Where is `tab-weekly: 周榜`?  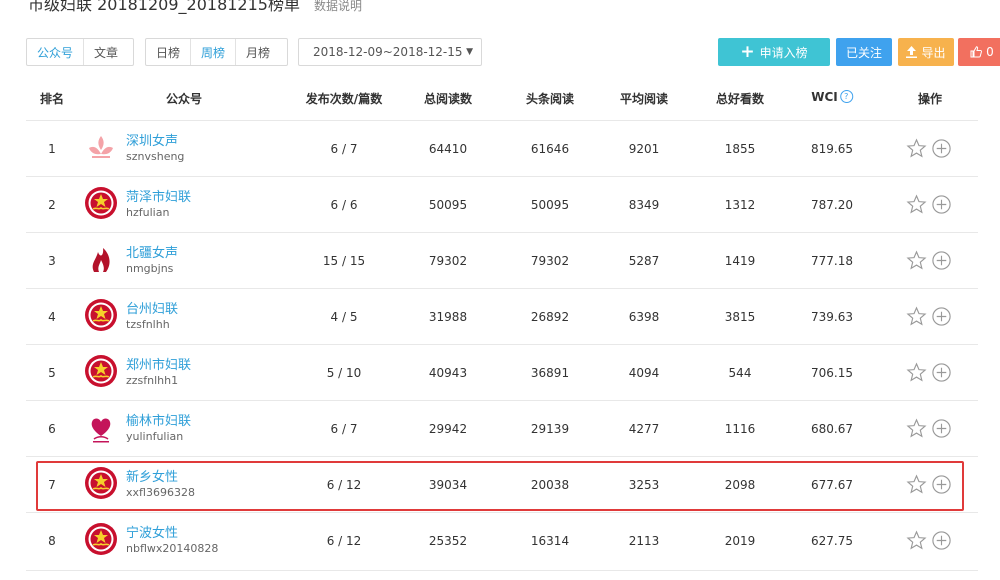 tab-weekly: 周榜 is located at coordinates (212, 52).